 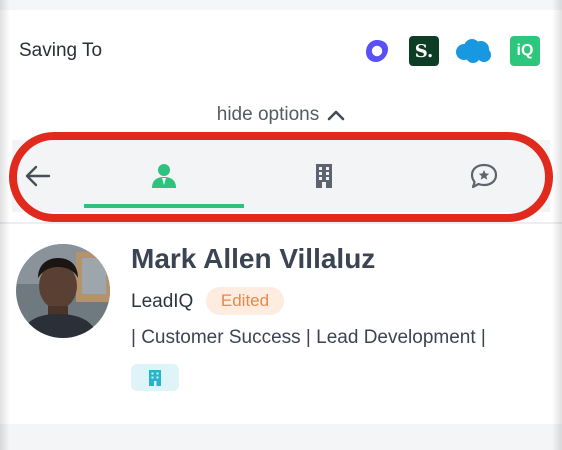 I want to click on back-arrow-icon, so click(x=38, y=176).